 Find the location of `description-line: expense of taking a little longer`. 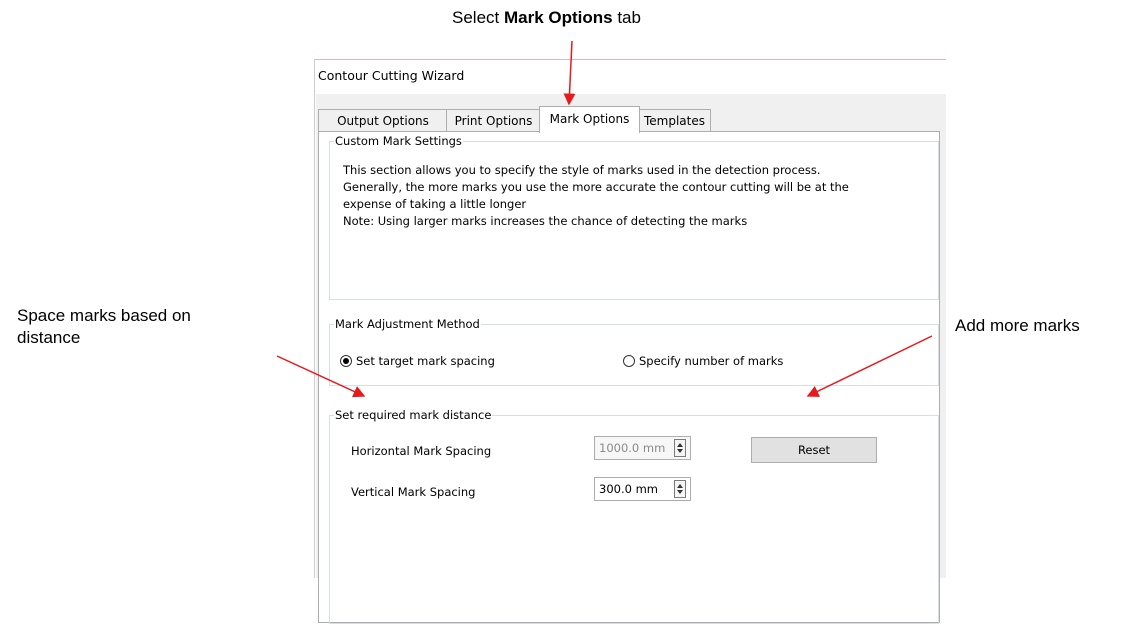

description-line: expense of taking a little longer is located at coordinates (435, 204).